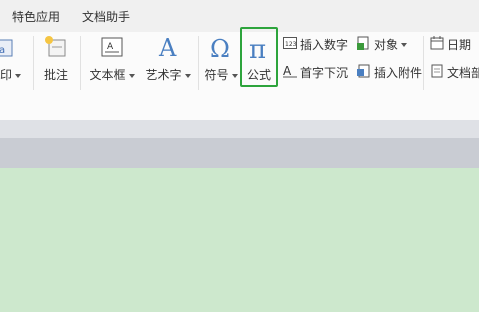 This screenshot has width=479, height=312. What do you see at coordinates (386, 45) in the screenshot?
I see `object-label: 对象` at bounding box center [386, 45].